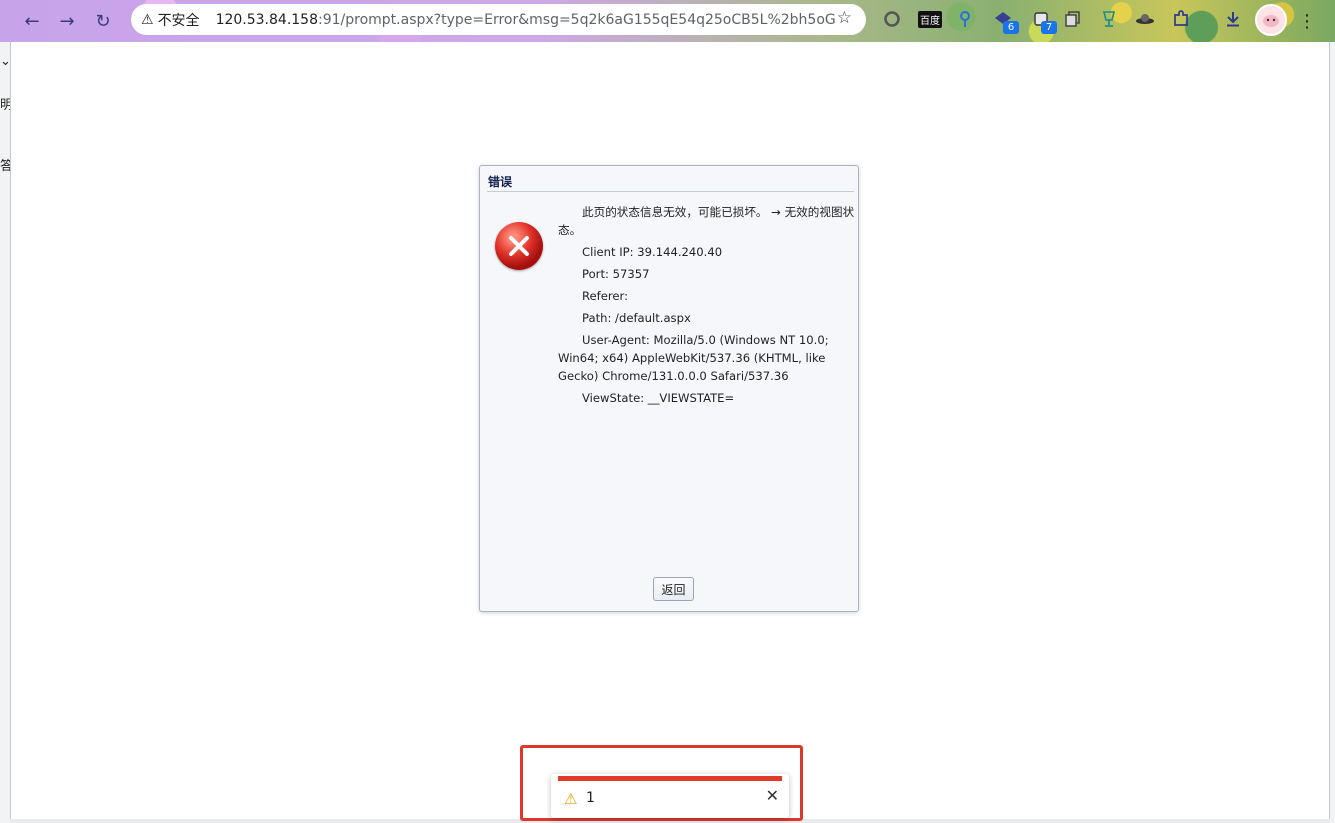 This screenshot has height=823, width=1335. What do you see at coordinates (32, 21) in the screenshot?
I see `back-arrow-icon: ←` at bounding box center [32, 21].